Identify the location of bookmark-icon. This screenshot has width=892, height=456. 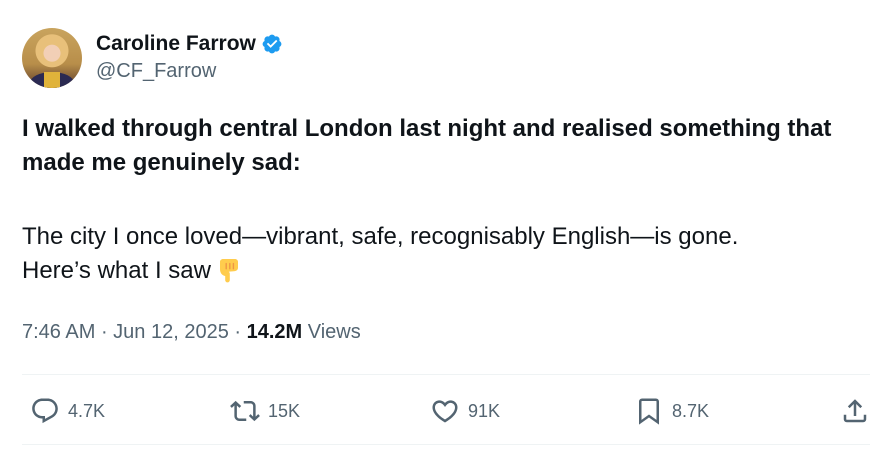
(649, 411).